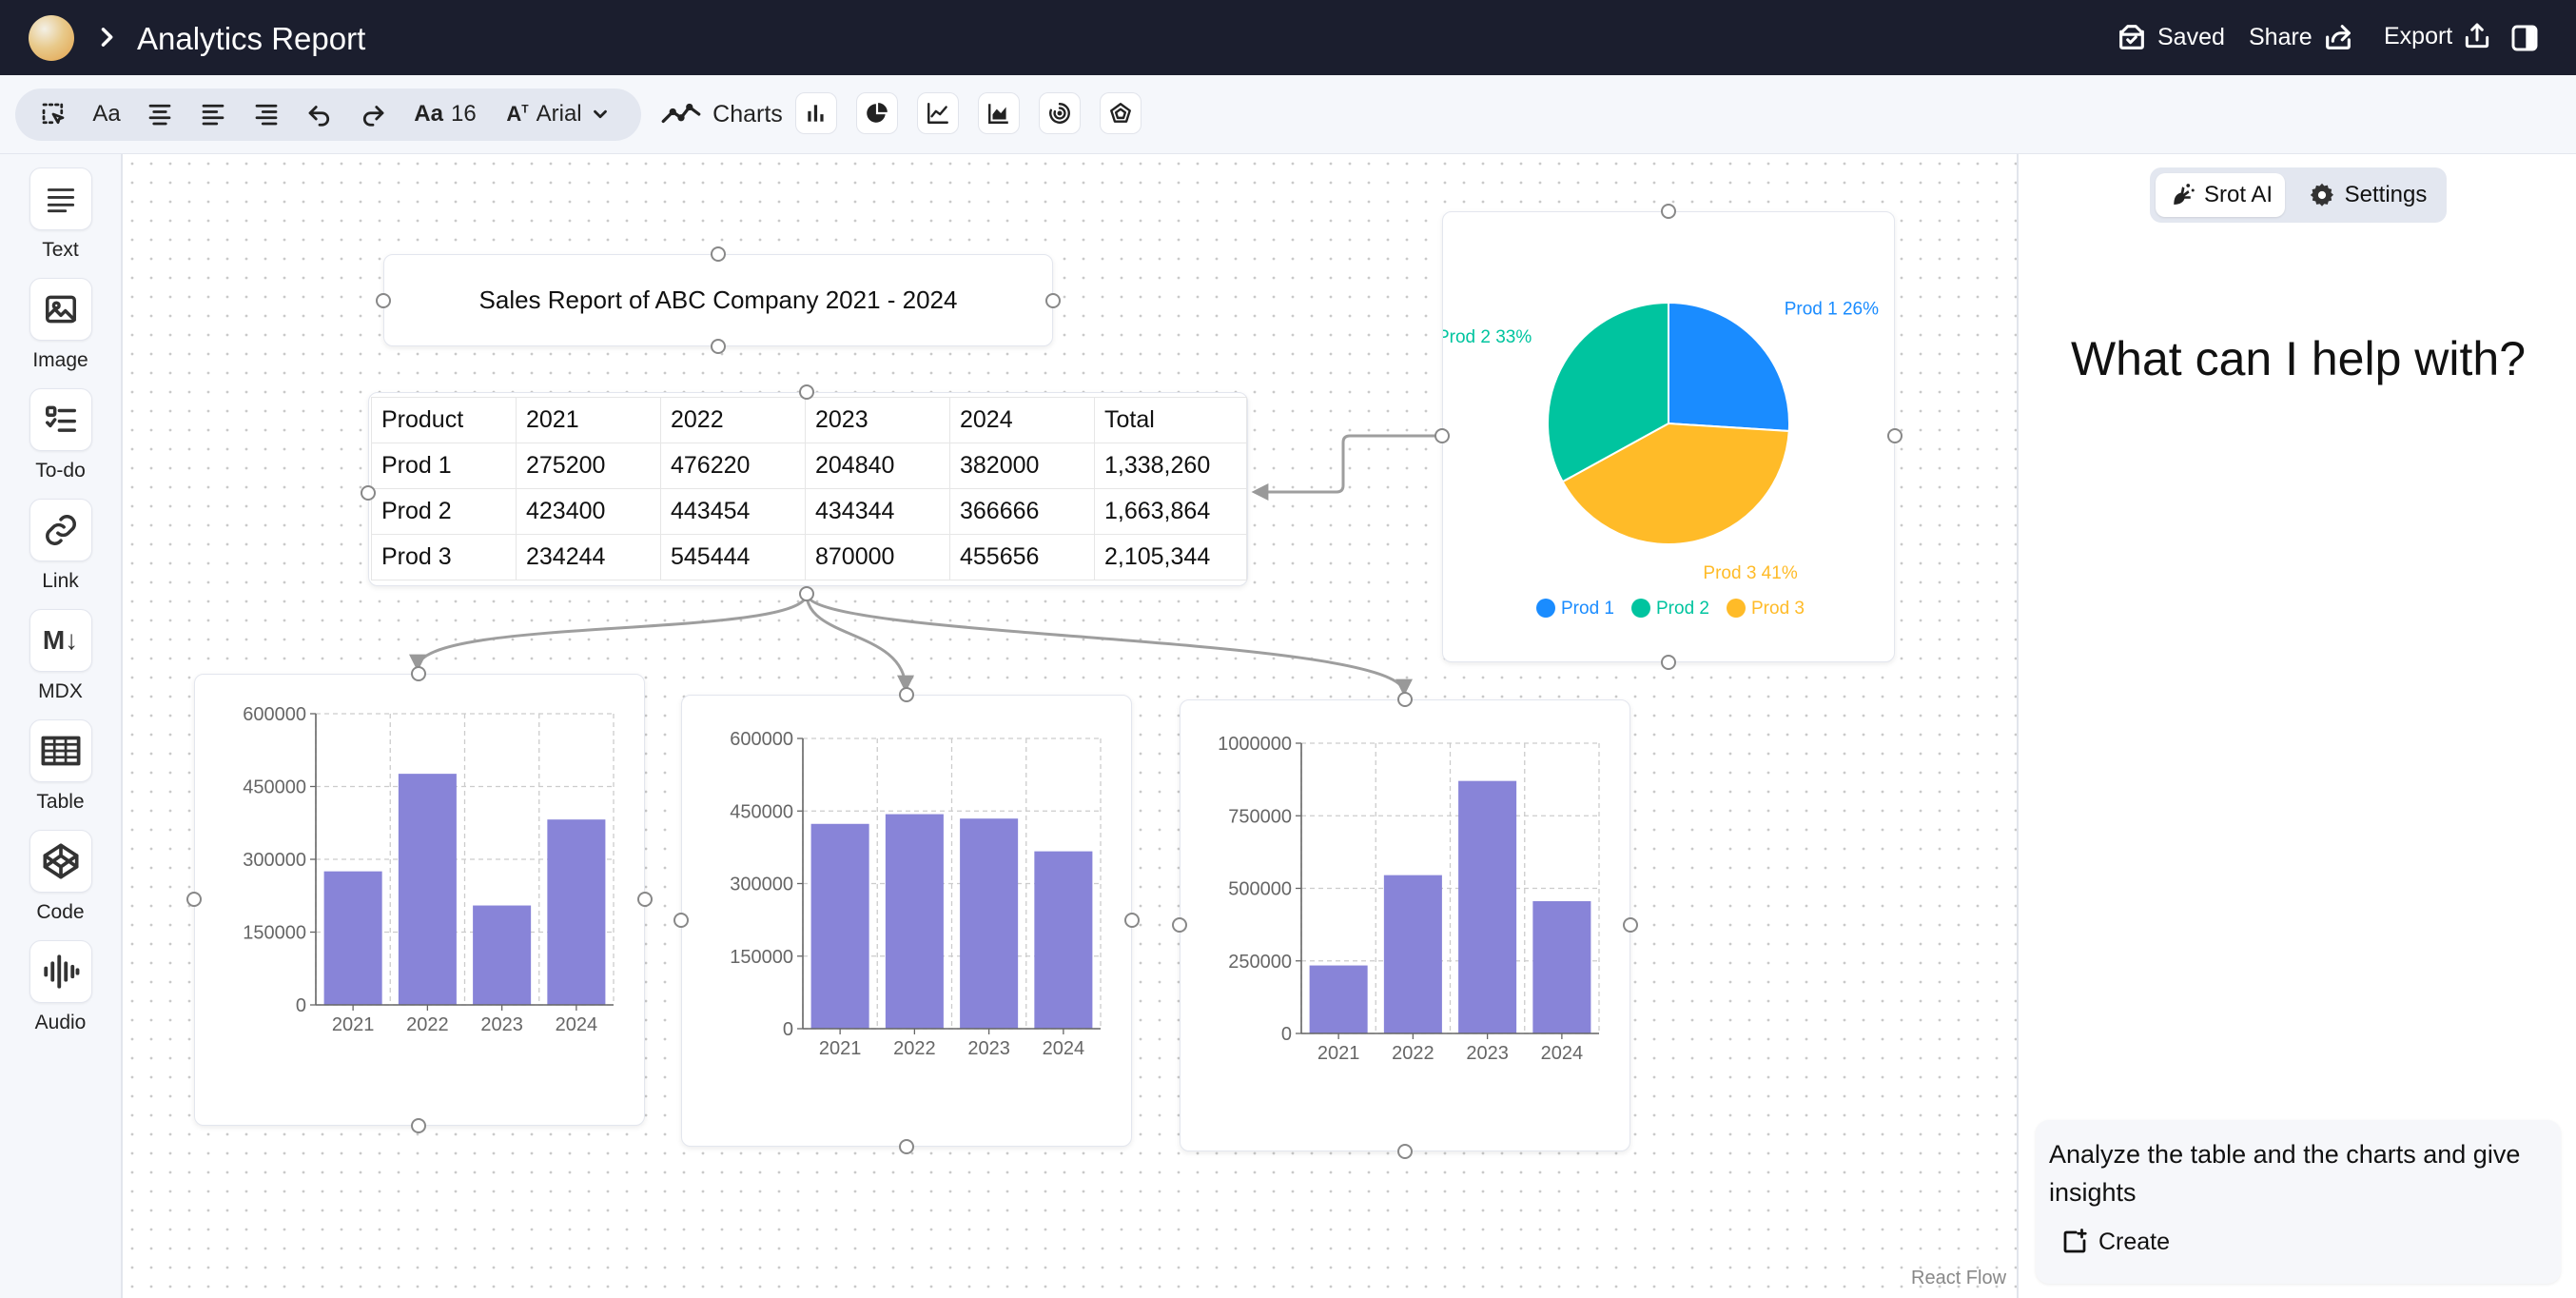  What do you see at coordinates (61, 767) in the screenshot?
I see `palette-item-table: Table` at bounding box center [61, 767].